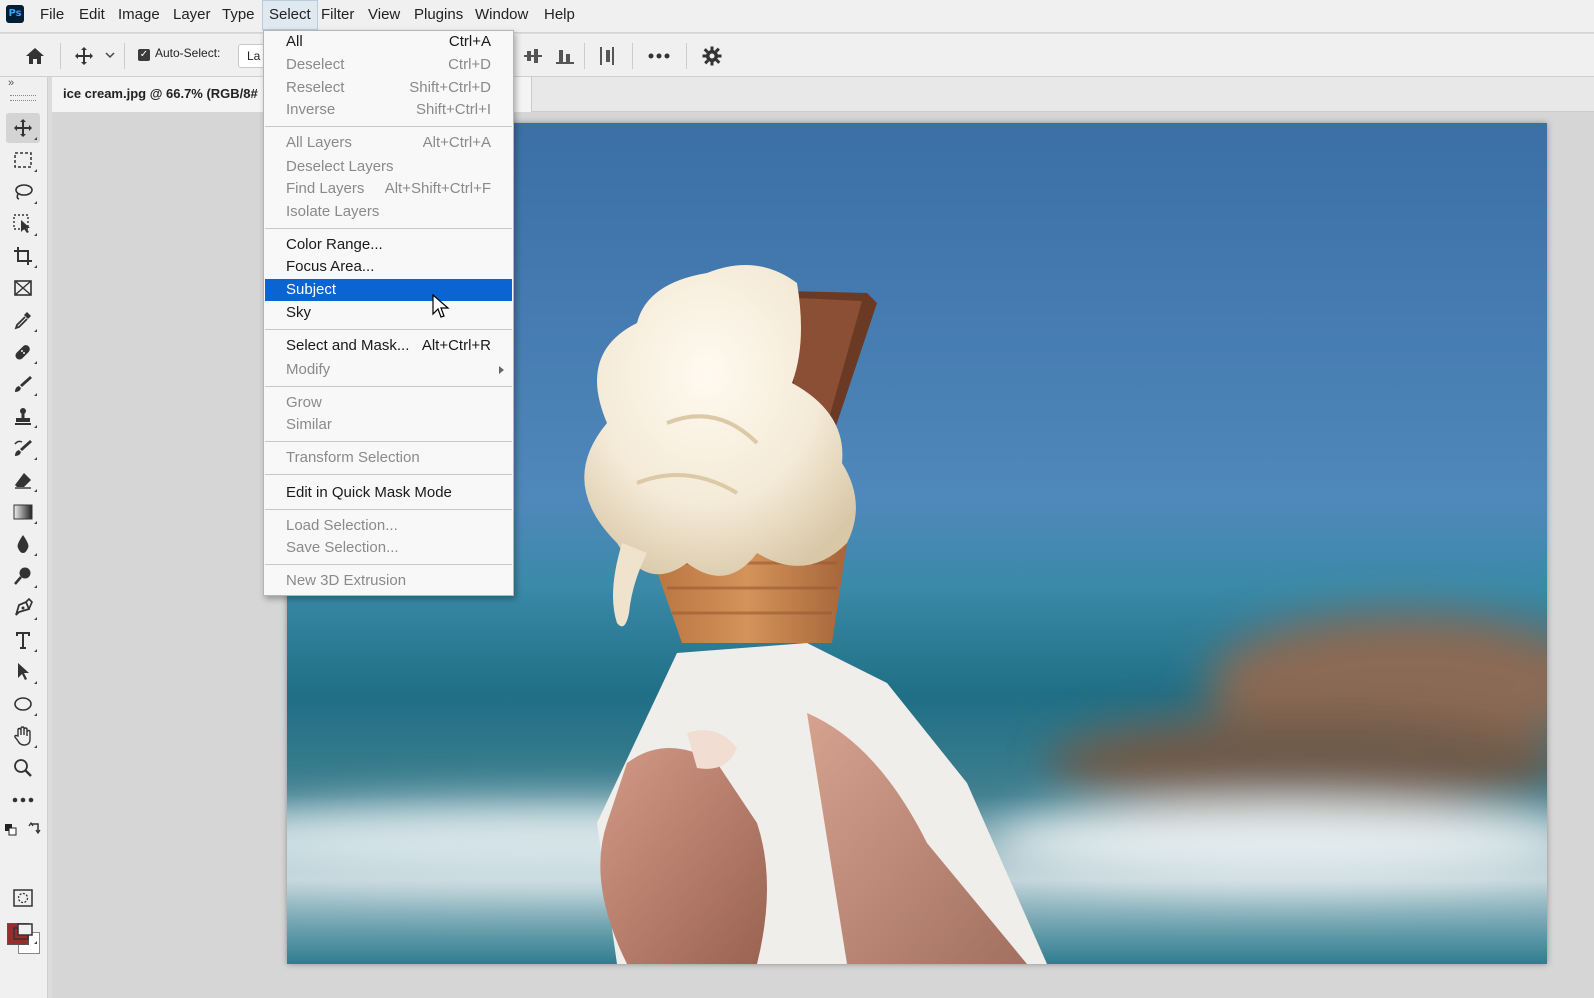  I want to click on toolbox-collapse-icon: », so click(11, 83).